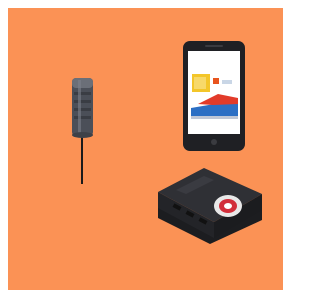 The height and width of the screenshot is (295, 320). I want to click on tire-pressure-sensor-icon, so click(82, 131).